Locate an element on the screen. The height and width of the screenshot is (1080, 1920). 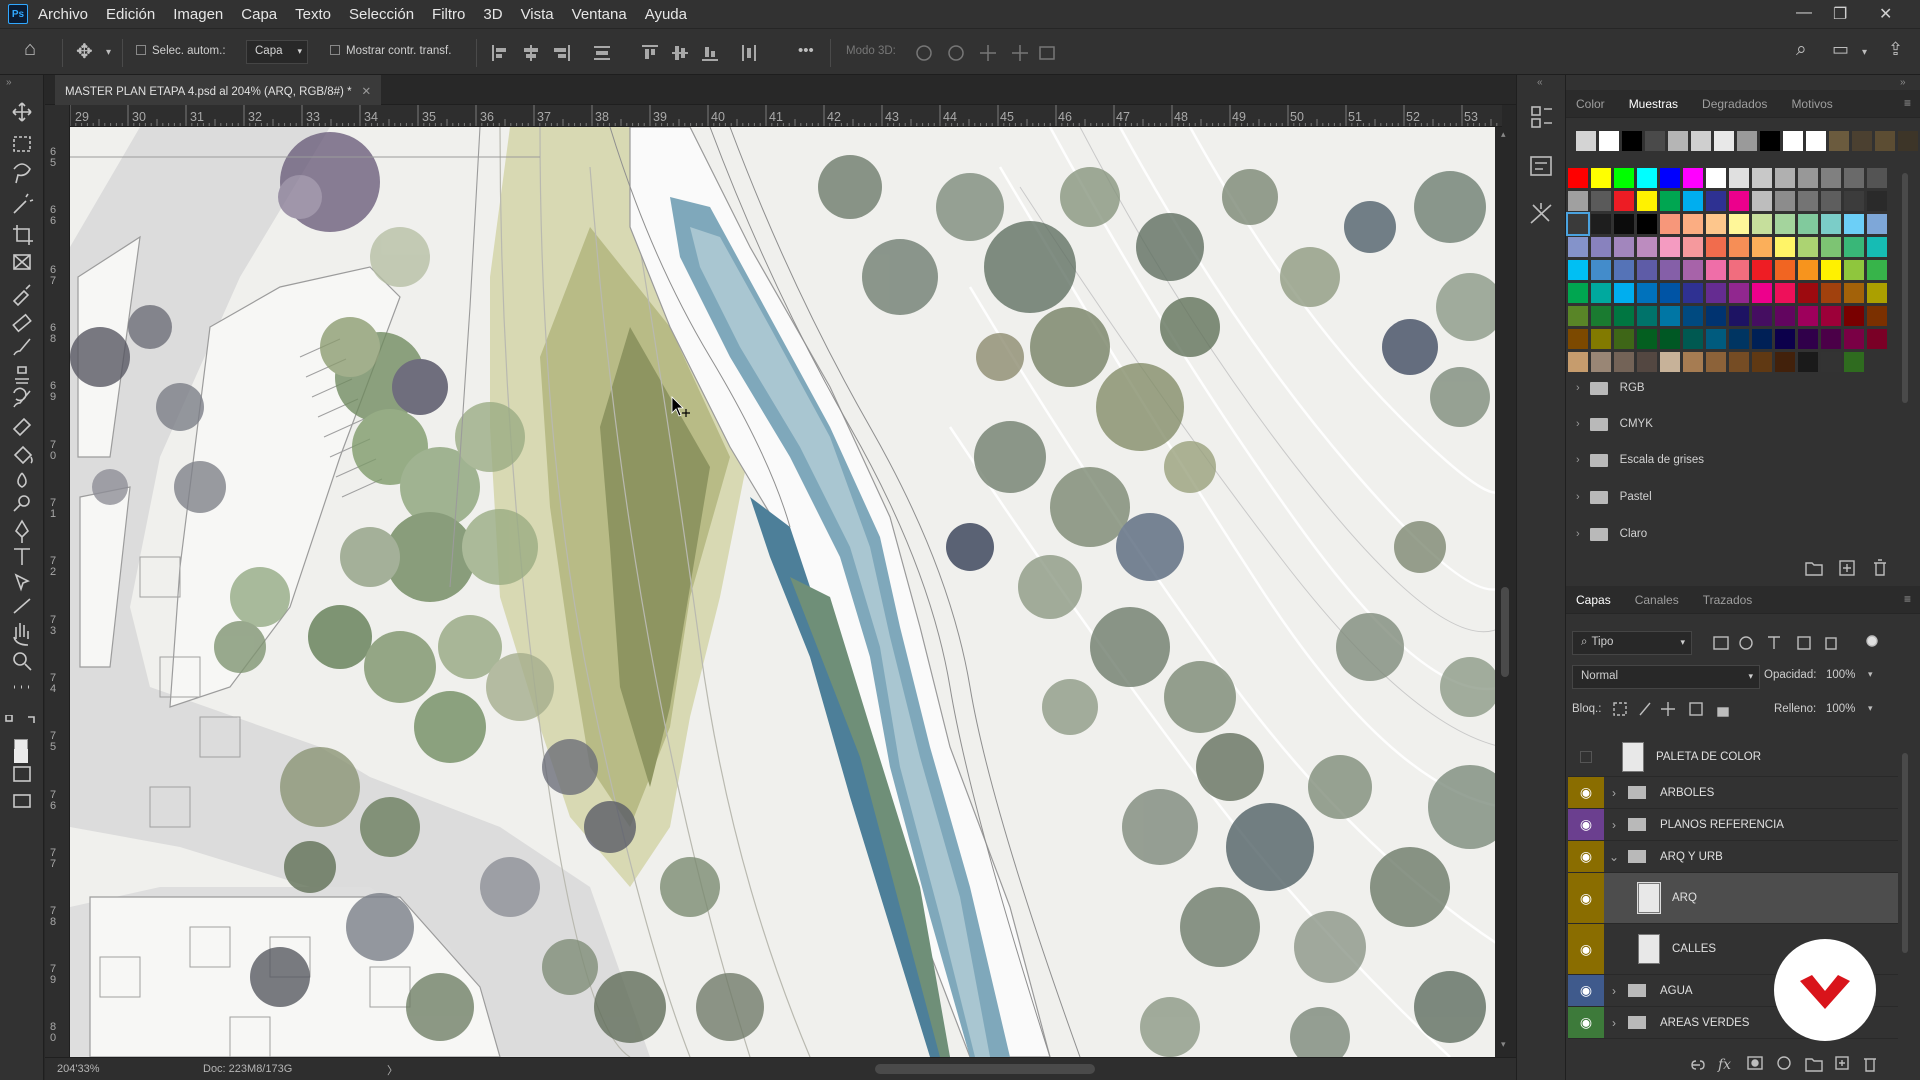
show-transform-checkbox: Mostrar contr. transf. is located at coordinates (390, 51).